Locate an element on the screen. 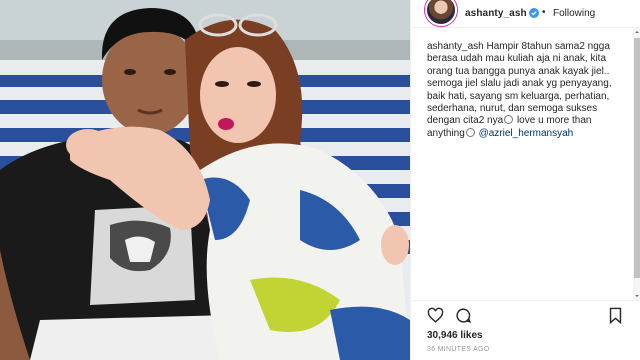 The height and width of the screenshot is (360, 640). verified-badge-icon is located at coordinates (534, 13).